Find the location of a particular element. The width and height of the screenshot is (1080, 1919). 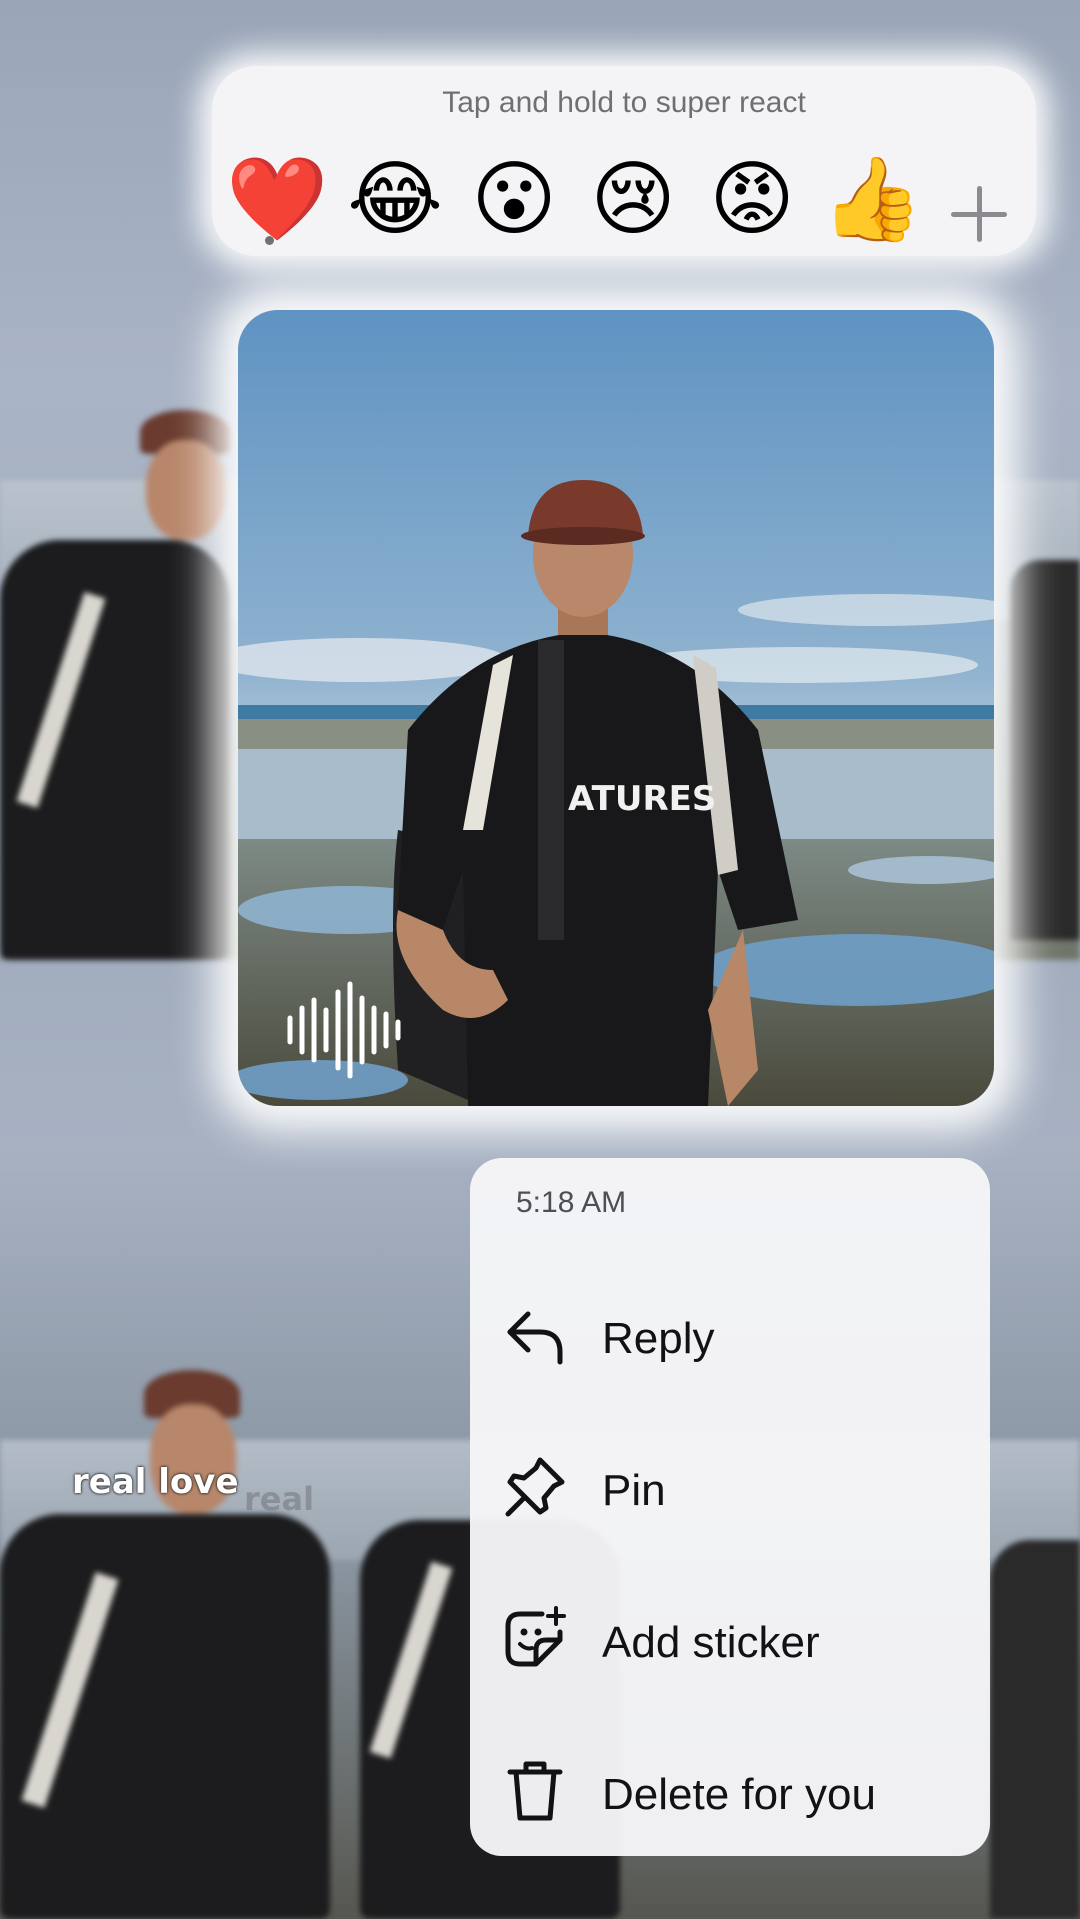

add-sticker-menu-item: Add sticker is located at coordinates (730, 1640).